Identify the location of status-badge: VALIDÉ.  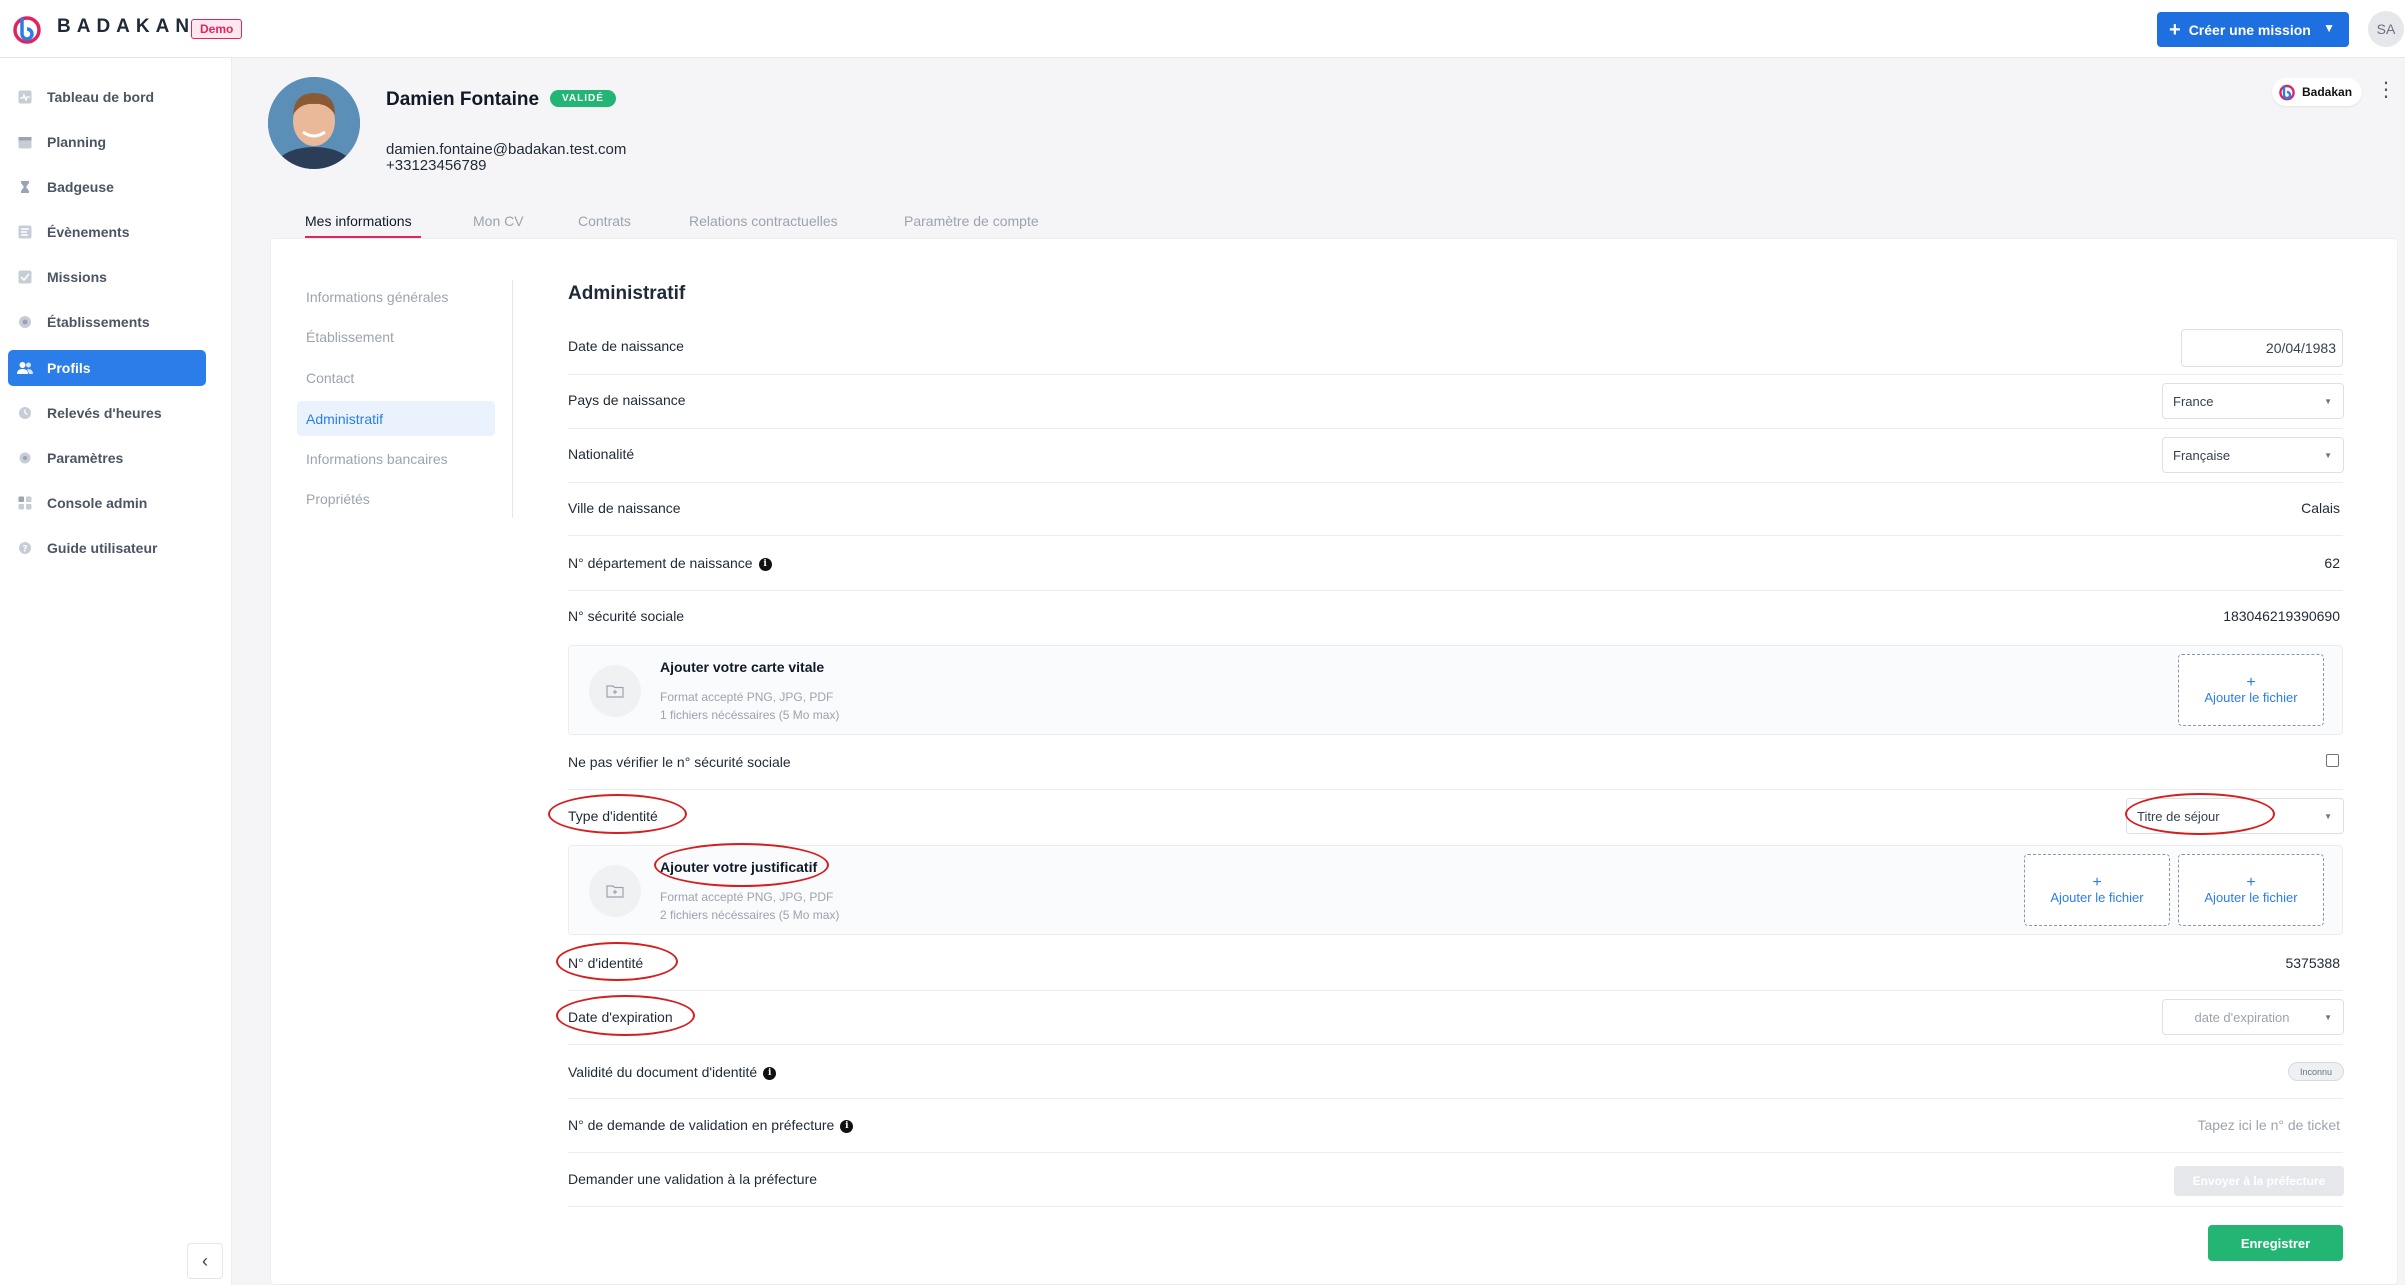
(583, 98).